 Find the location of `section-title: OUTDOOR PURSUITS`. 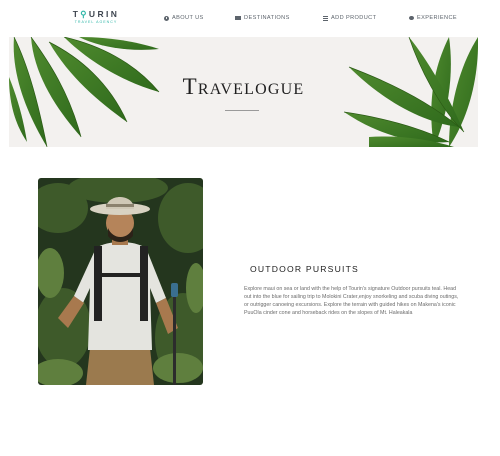

section-title: OUTDOOR PURSUITS is located at coordinates (304, 269).